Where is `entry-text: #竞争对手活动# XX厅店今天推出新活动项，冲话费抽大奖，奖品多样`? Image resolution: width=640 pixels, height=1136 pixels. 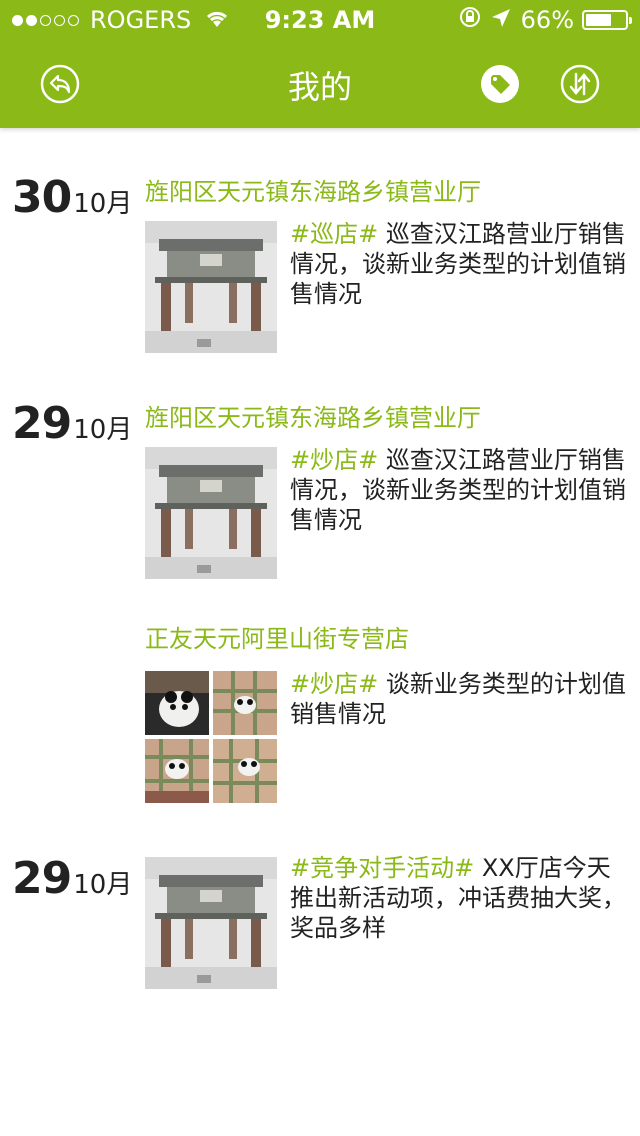 entry-text: #竞争对手活动# XX厅店今天推出新活动项，冲话费抽大奖，奖品多样 is located at coordinates (460, 898).